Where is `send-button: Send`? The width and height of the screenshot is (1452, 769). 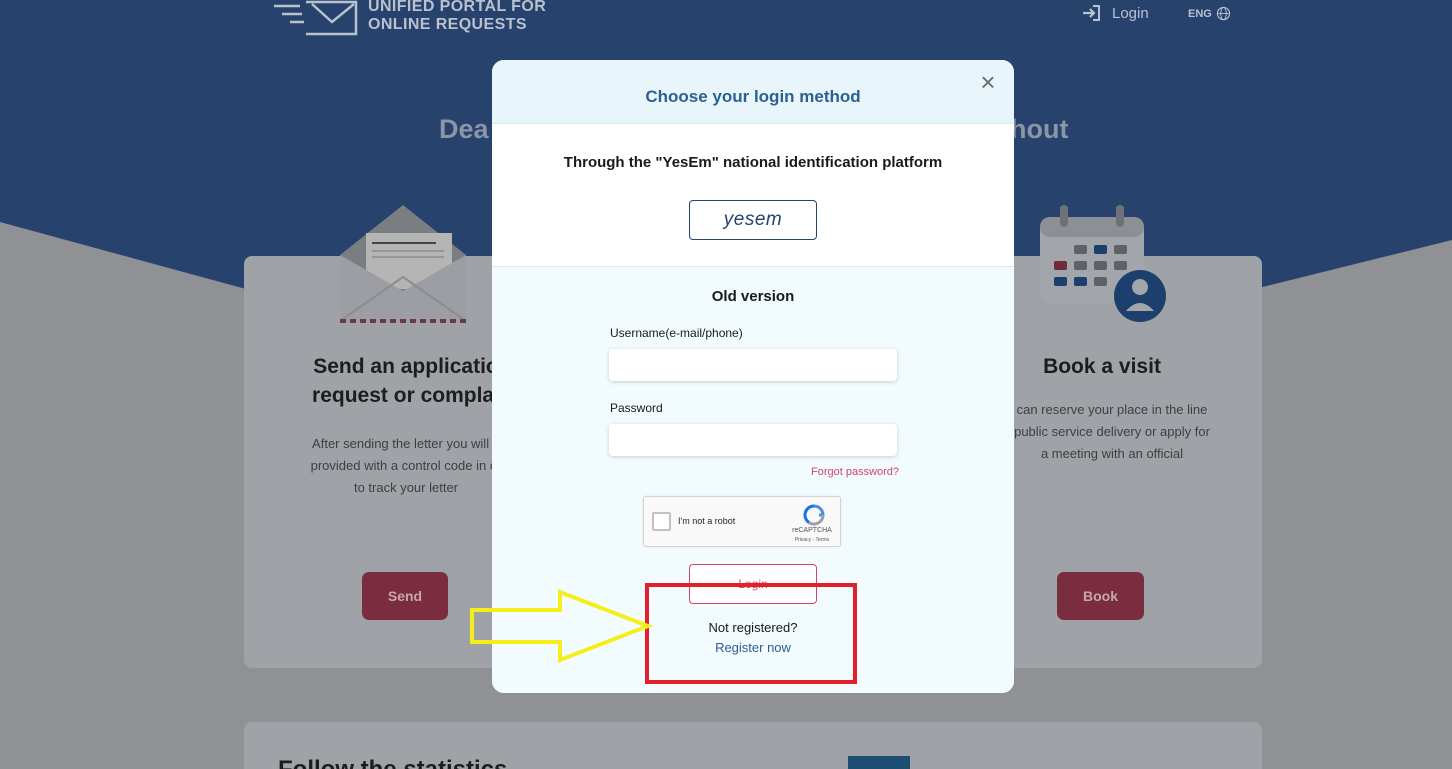 send-button: Send is located at coordinates (405, 596).